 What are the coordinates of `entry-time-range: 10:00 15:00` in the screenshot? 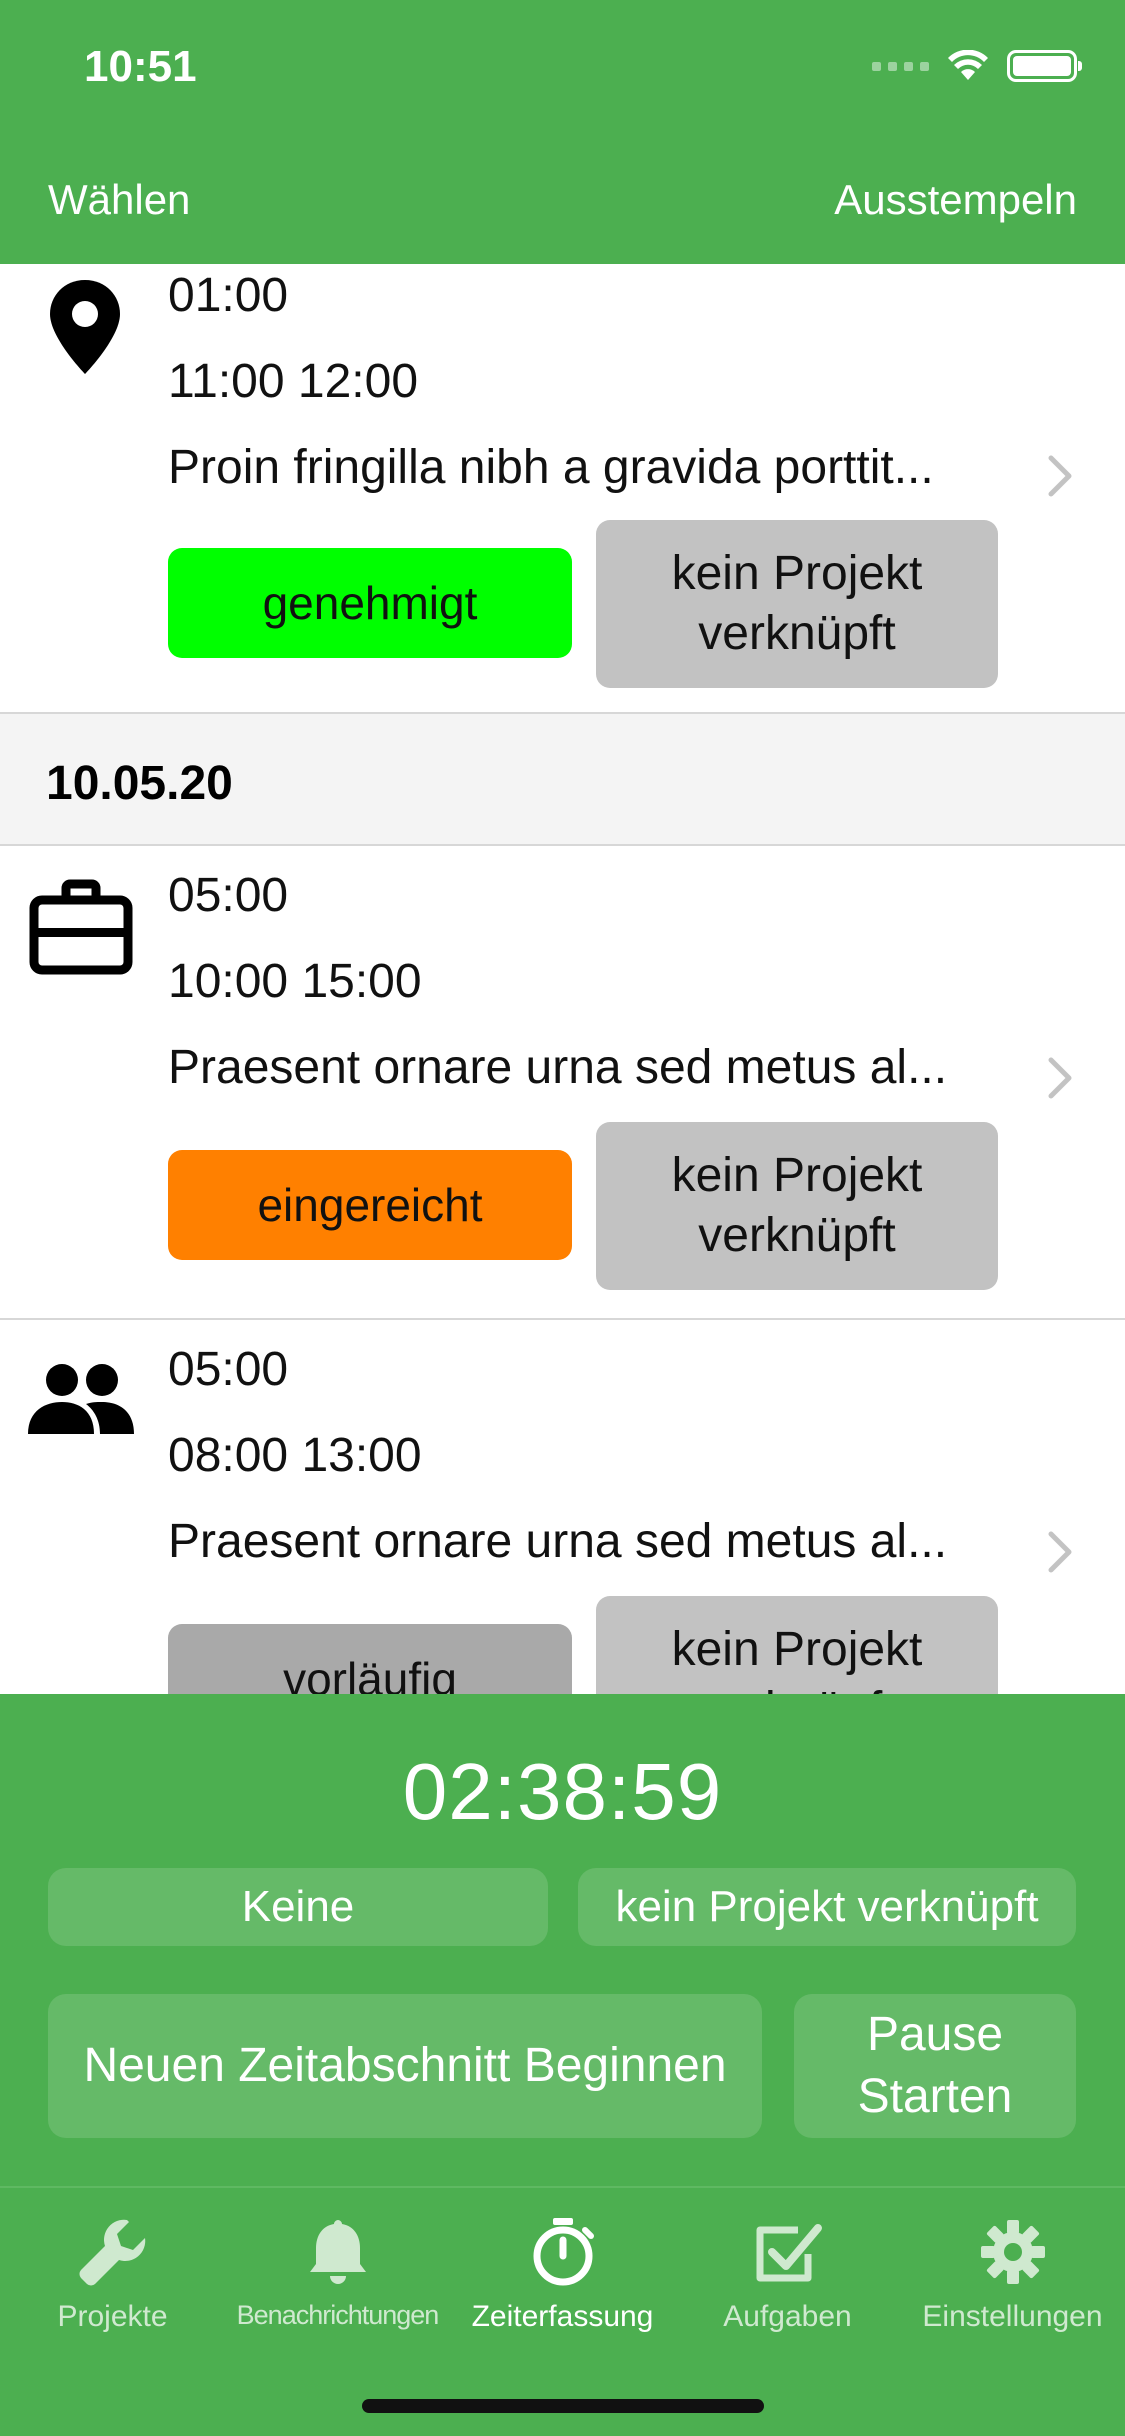 It's located at (295, 981).